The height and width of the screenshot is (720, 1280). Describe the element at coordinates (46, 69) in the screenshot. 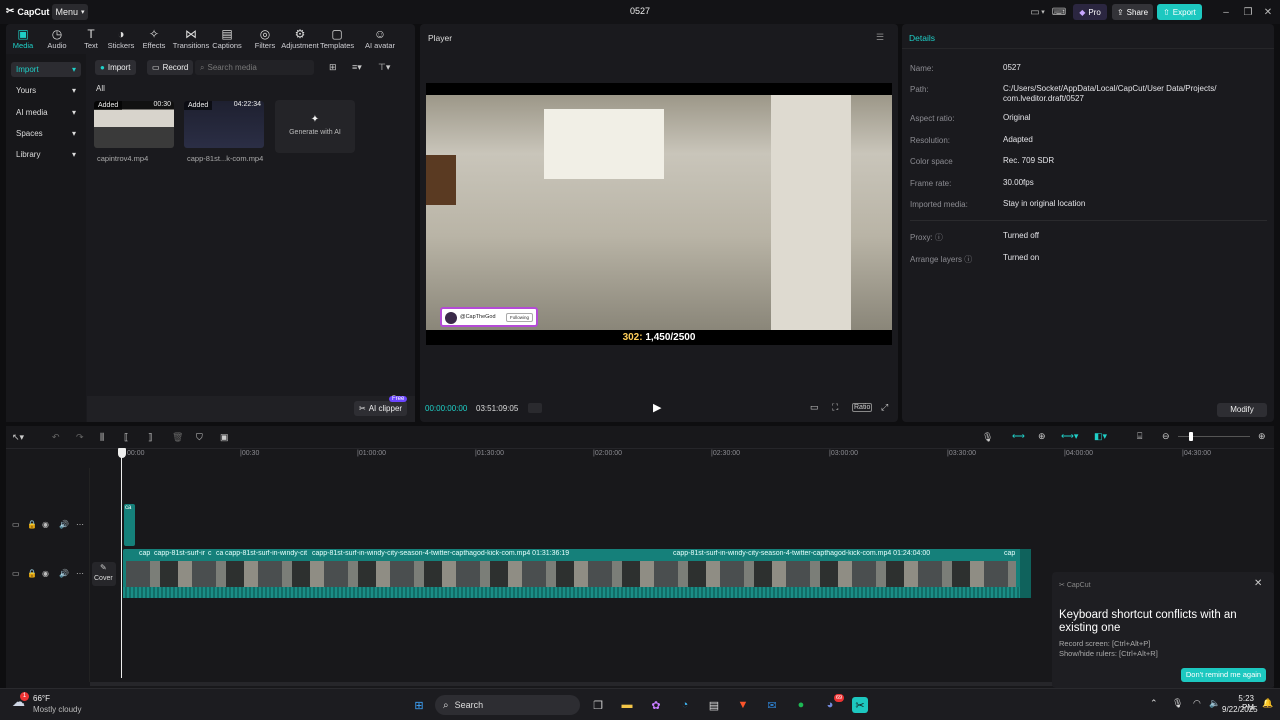

I see `sidebar-item-import: Import ▾` at that location.